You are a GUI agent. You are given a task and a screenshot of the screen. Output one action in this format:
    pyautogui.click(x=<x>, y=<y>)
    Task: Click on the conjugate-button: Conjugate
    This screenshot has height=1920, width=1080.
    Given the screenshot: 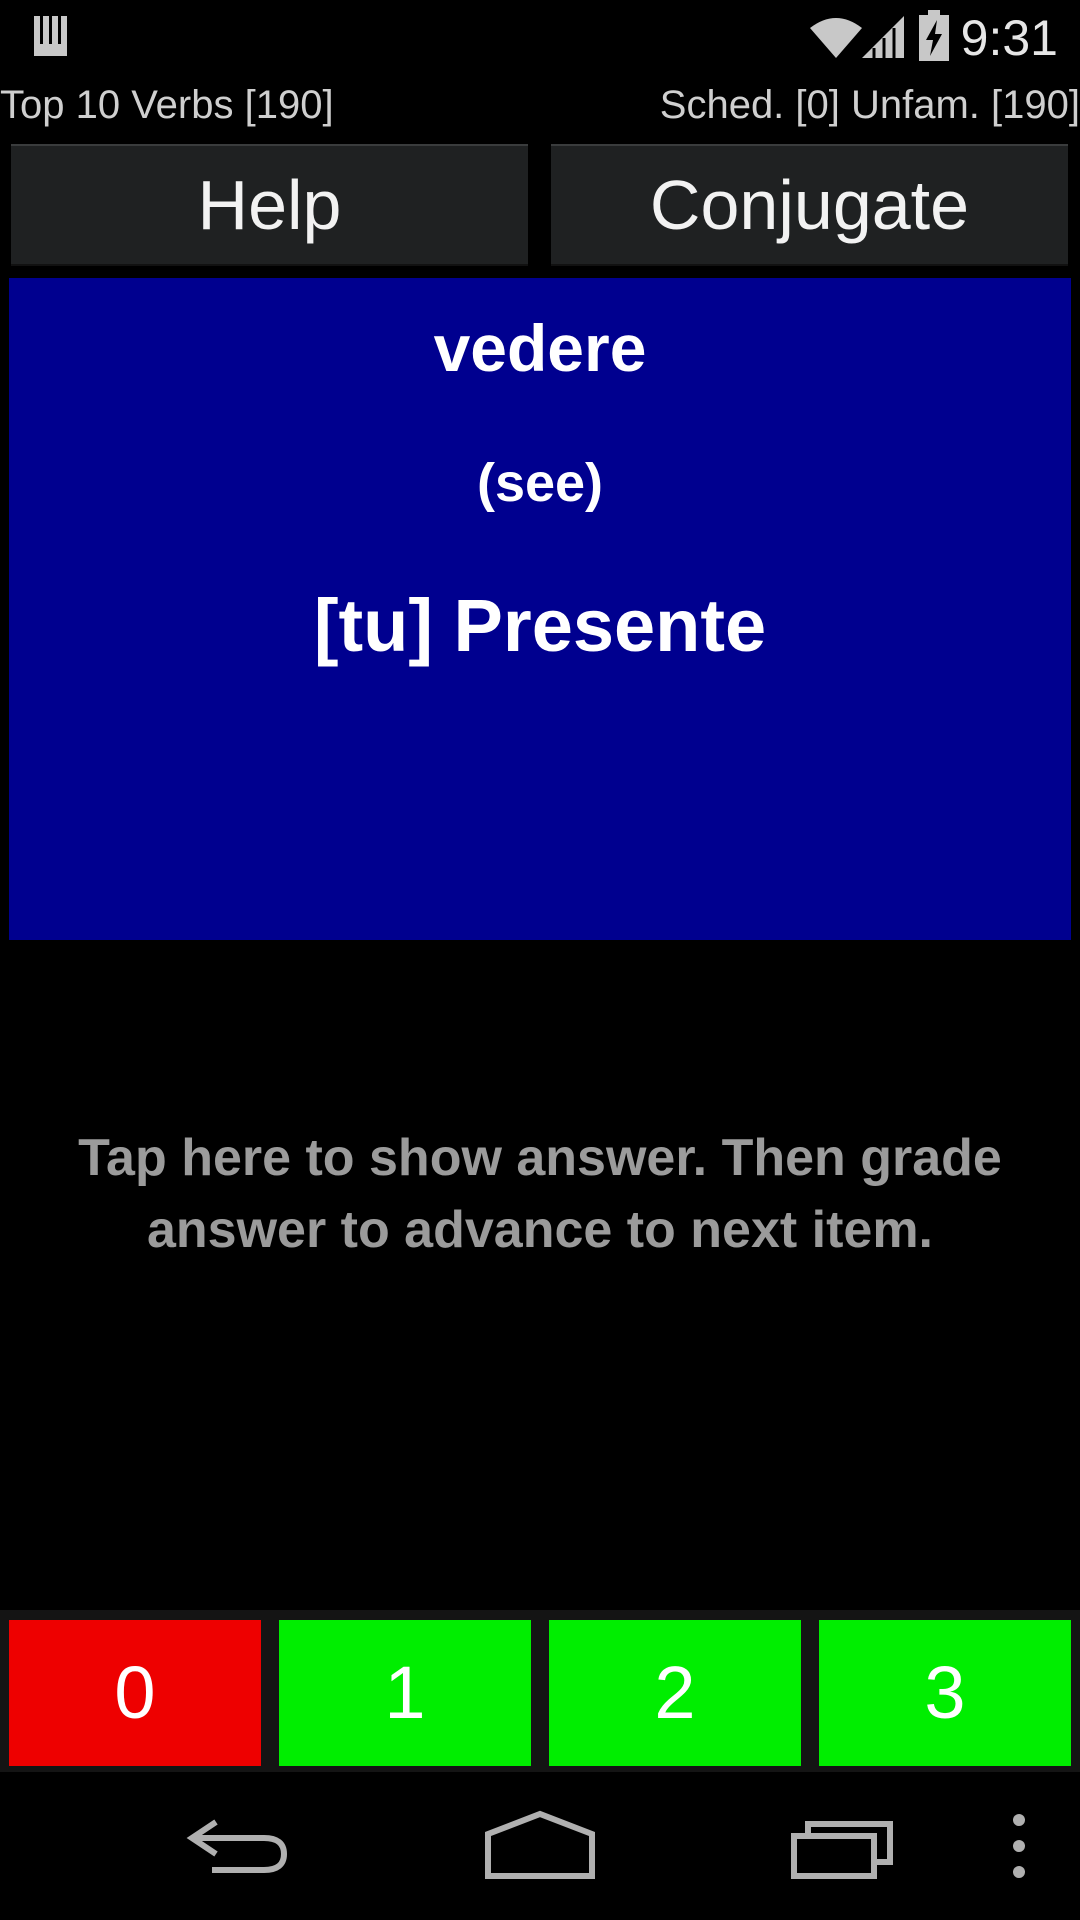 What is the action you would take?
    pyautogui.click(x=809, y=205)
    